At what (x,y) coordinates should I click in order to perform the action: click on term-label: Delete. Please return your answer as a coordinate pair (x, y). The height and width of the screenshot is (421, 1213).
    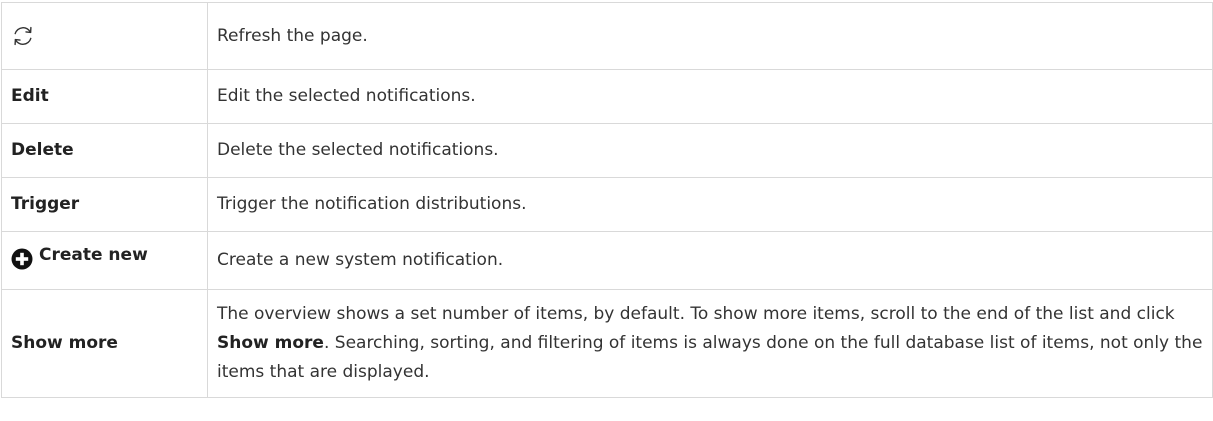
    Looking at the image, I should click on (42, 150).